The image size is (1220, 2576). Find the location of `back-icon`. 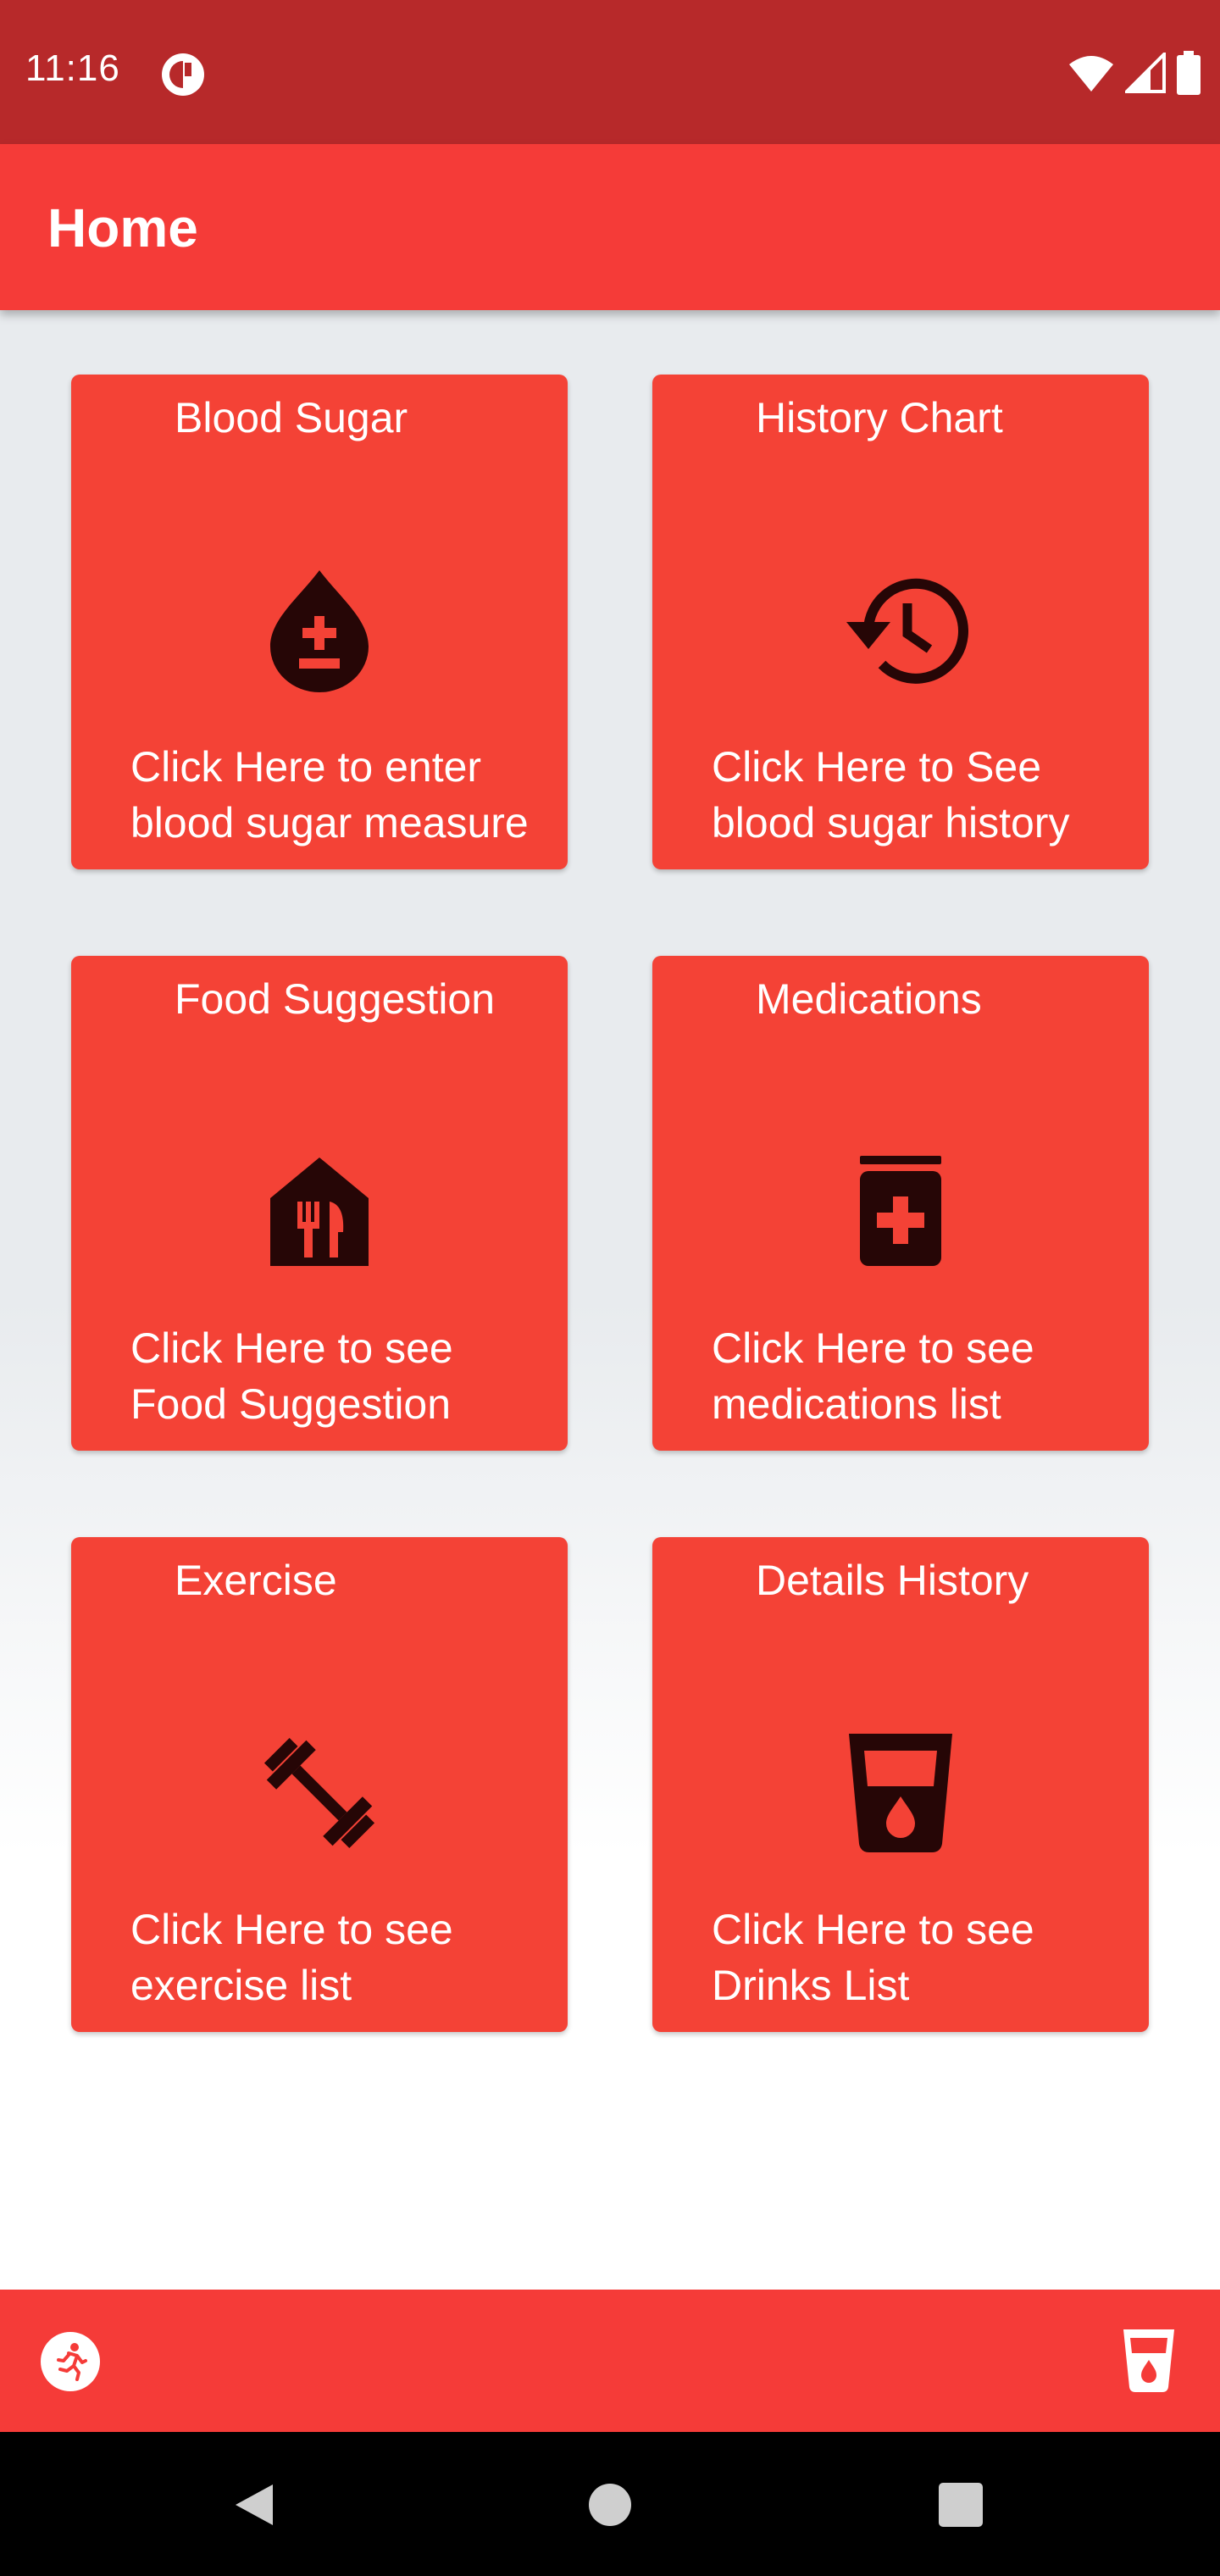

back-icon is located at coordinates (254, 2504).